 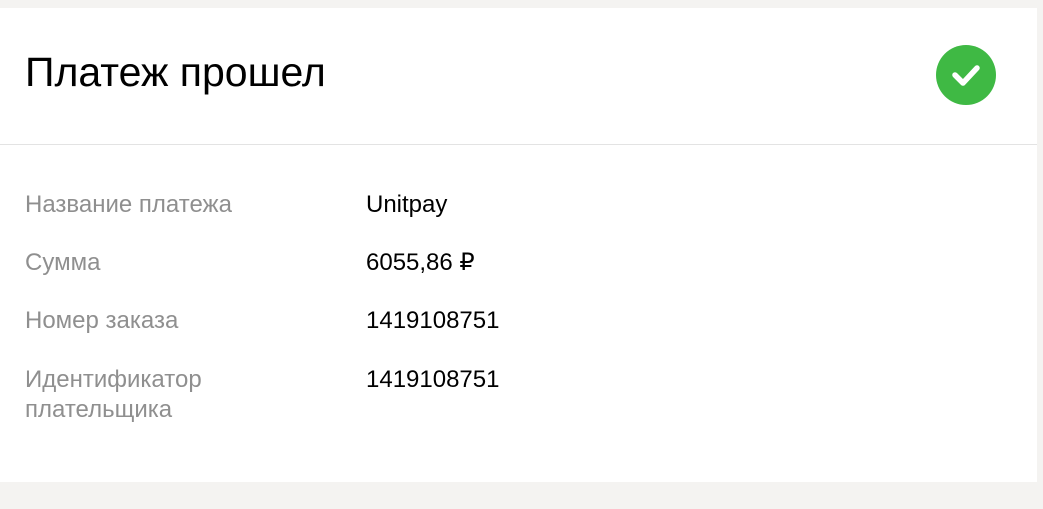 I want to click on detail-label: Номер заказа, so click(x=102, y=320).